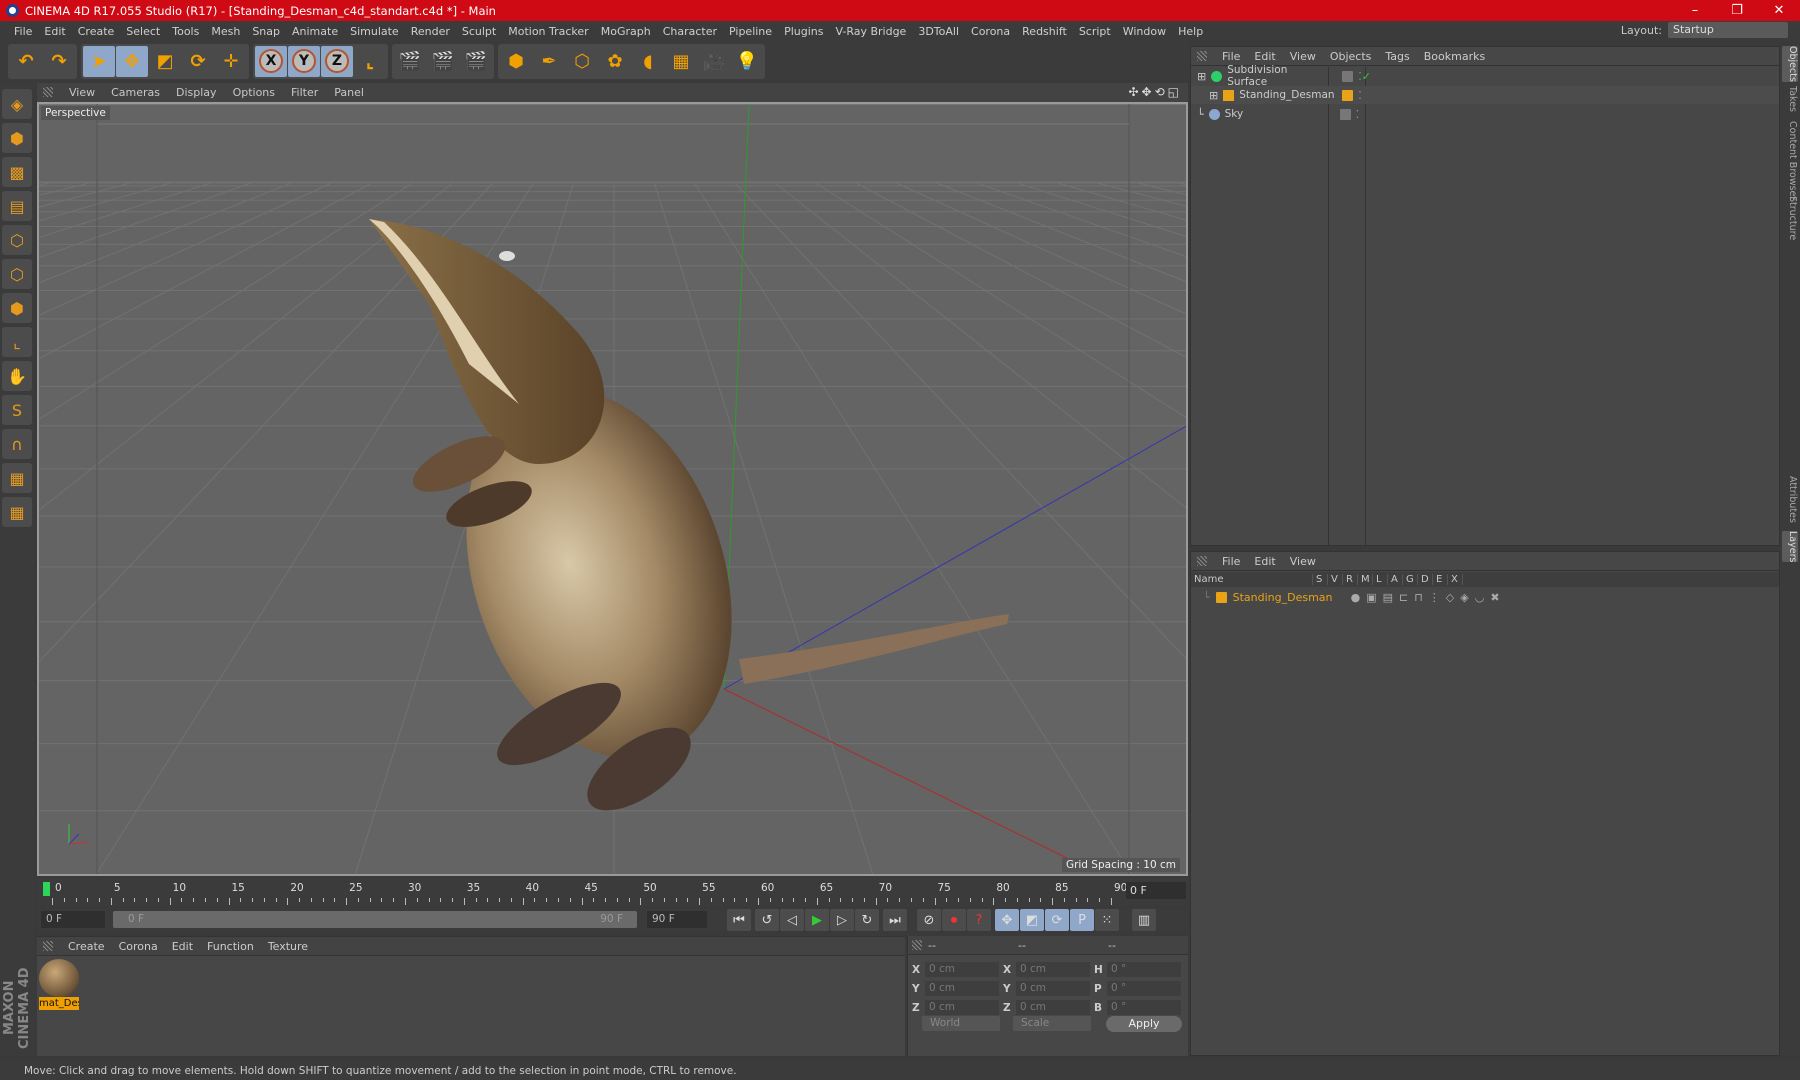 The image size is (1800, 1080). Describe the element at coordinates (1144, 31) in the screenshot. I see `menu-window: Window` at that location.